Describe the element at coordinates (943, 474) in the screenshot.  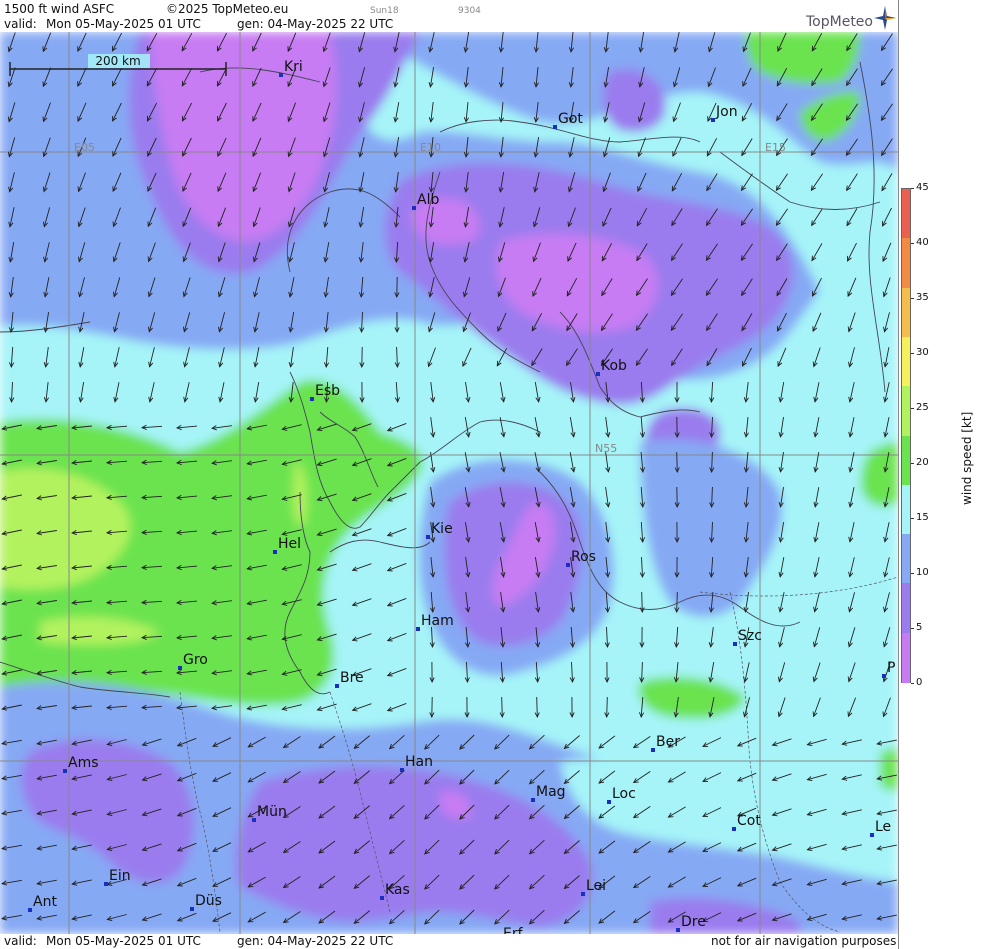
I see `legend-panel` at that location.